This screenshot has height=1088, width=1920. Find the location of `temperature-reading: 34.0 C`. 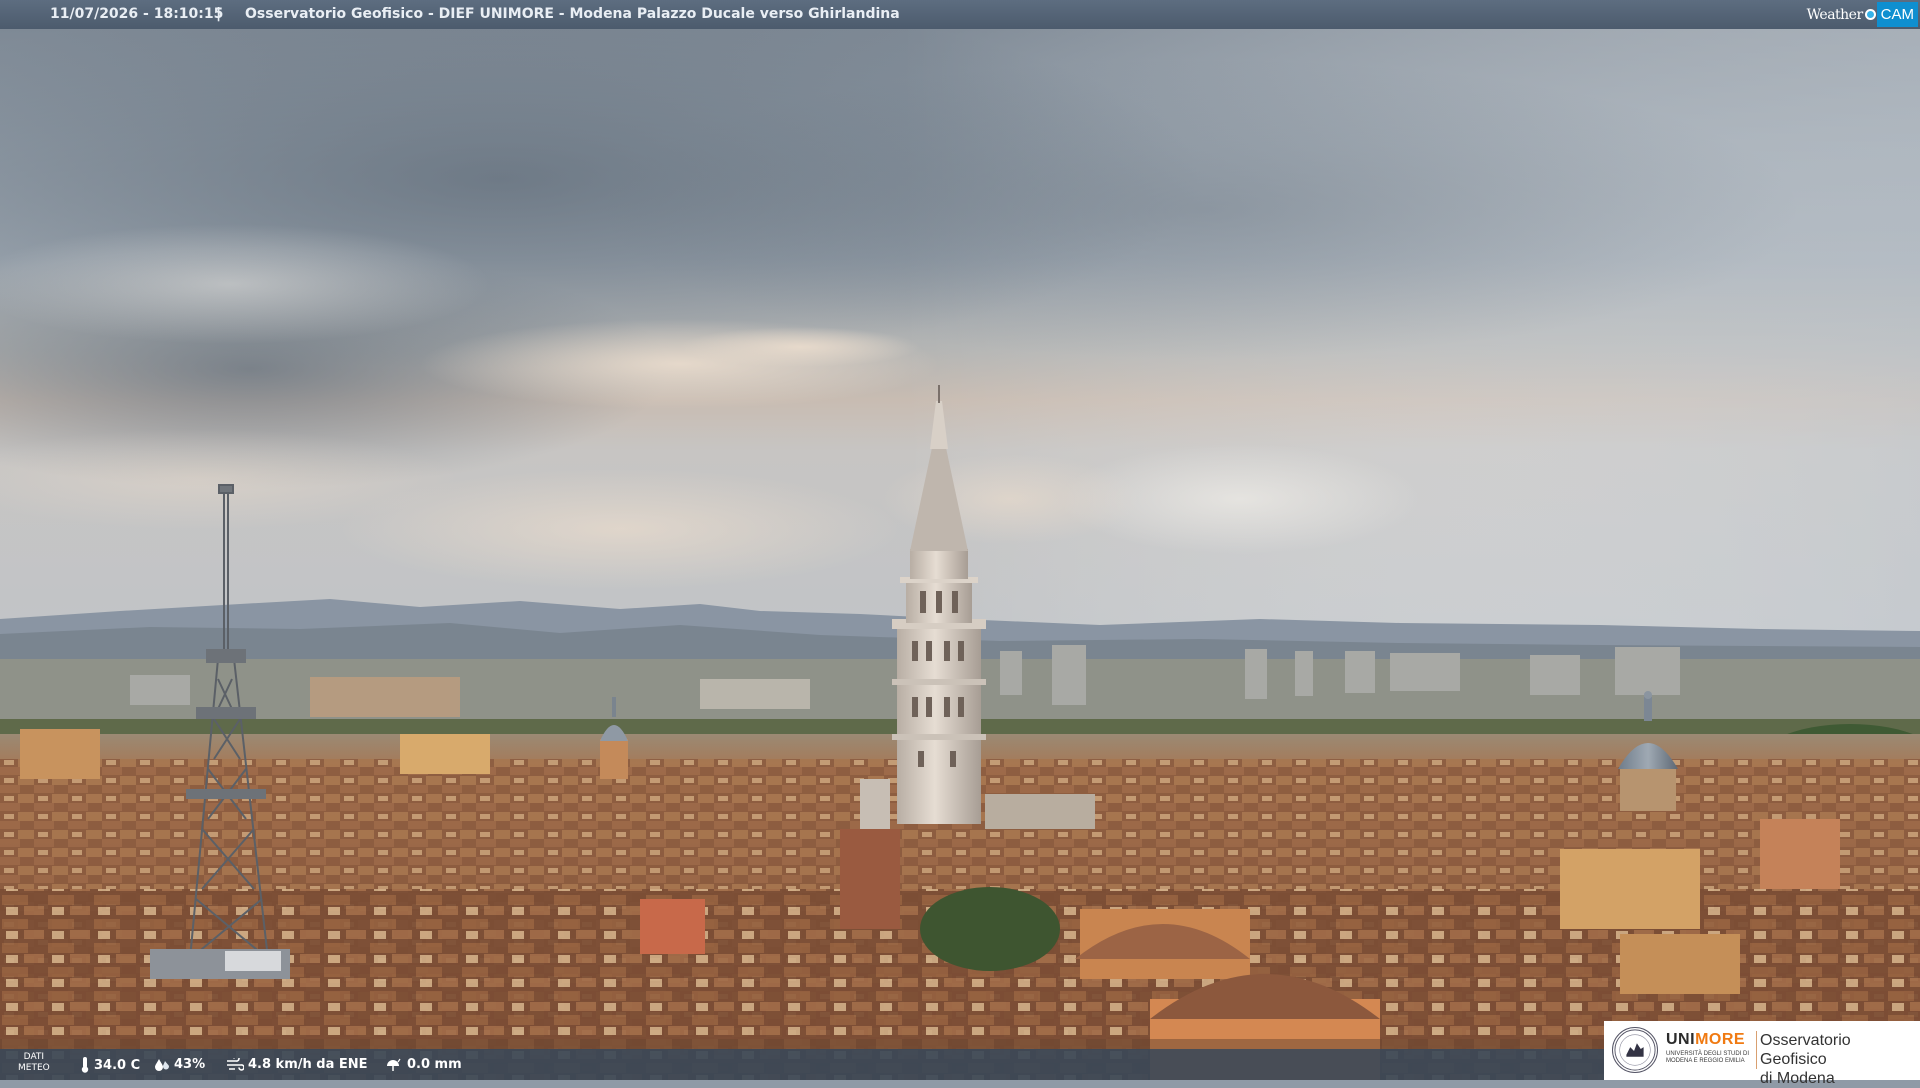

temperature-reading: 34.0 C is located at coordinates (110, 1065).